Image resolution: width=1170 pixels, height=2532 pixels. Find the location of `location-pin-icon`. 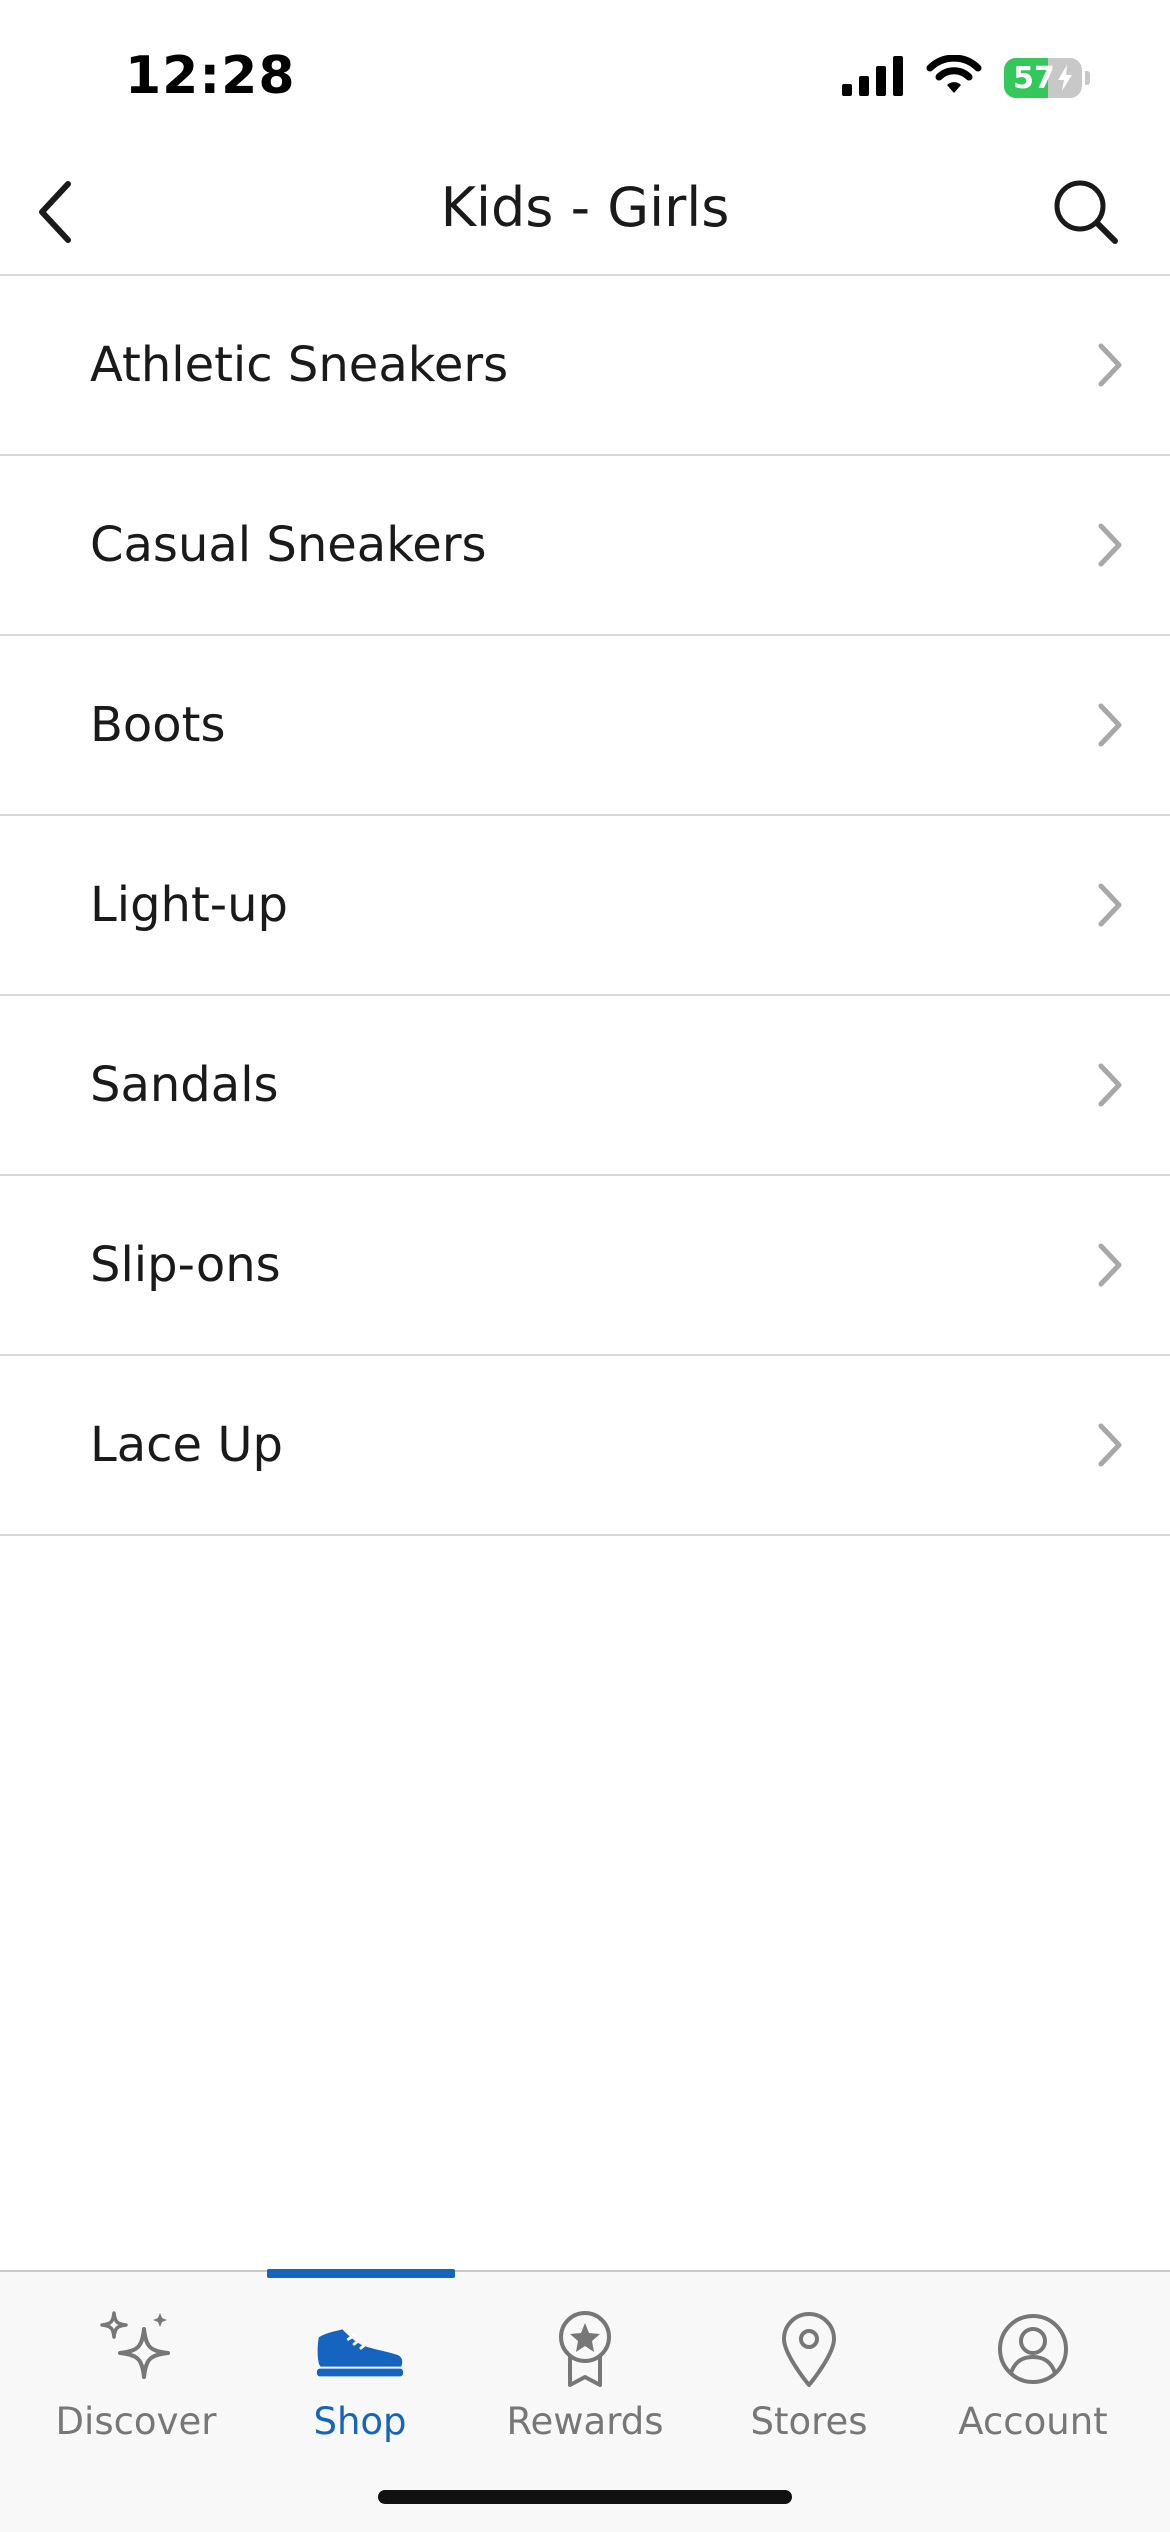

location-pin-icon is located at coordinates (809, 2349).